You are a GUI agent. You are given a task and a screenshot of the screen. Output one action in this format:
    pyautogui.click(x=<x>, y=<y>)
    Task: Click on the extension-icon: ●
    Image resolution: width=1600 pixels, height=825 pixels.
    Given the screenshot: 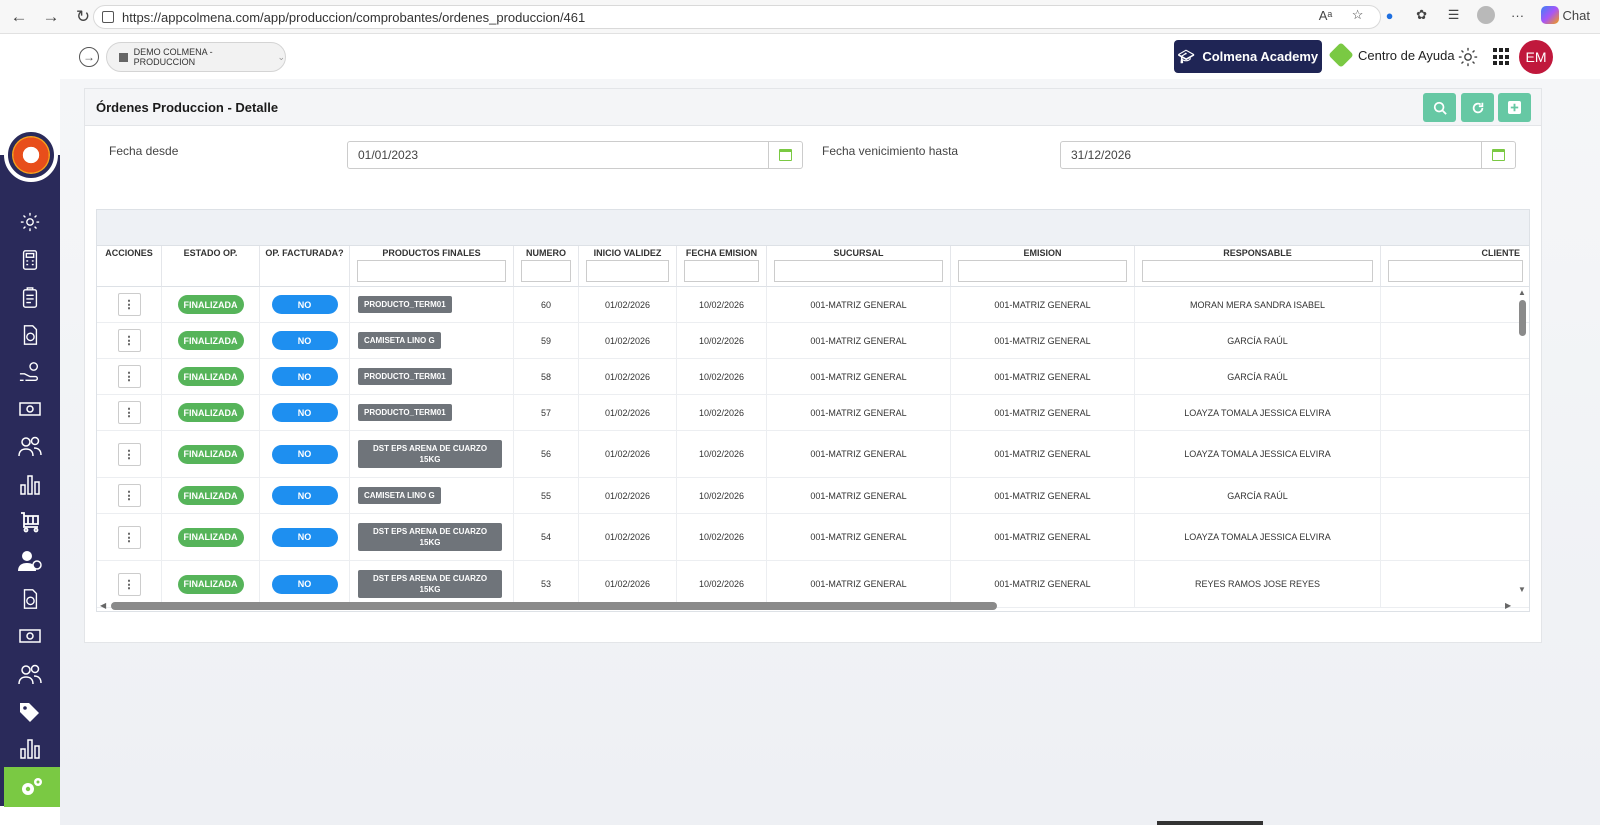 What is the action you would take?
    pyautogui.click(x=1390, y=15)
    